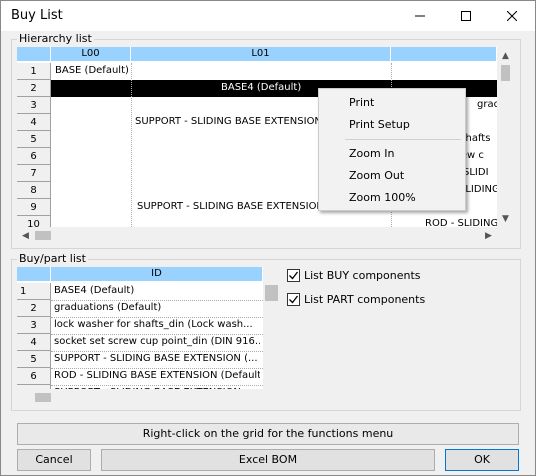 This screenshot has width=536, height=476. Describe the element at coordinates (365, 299) in the screenshot. I see `list-part-label: List PART components` at that location.